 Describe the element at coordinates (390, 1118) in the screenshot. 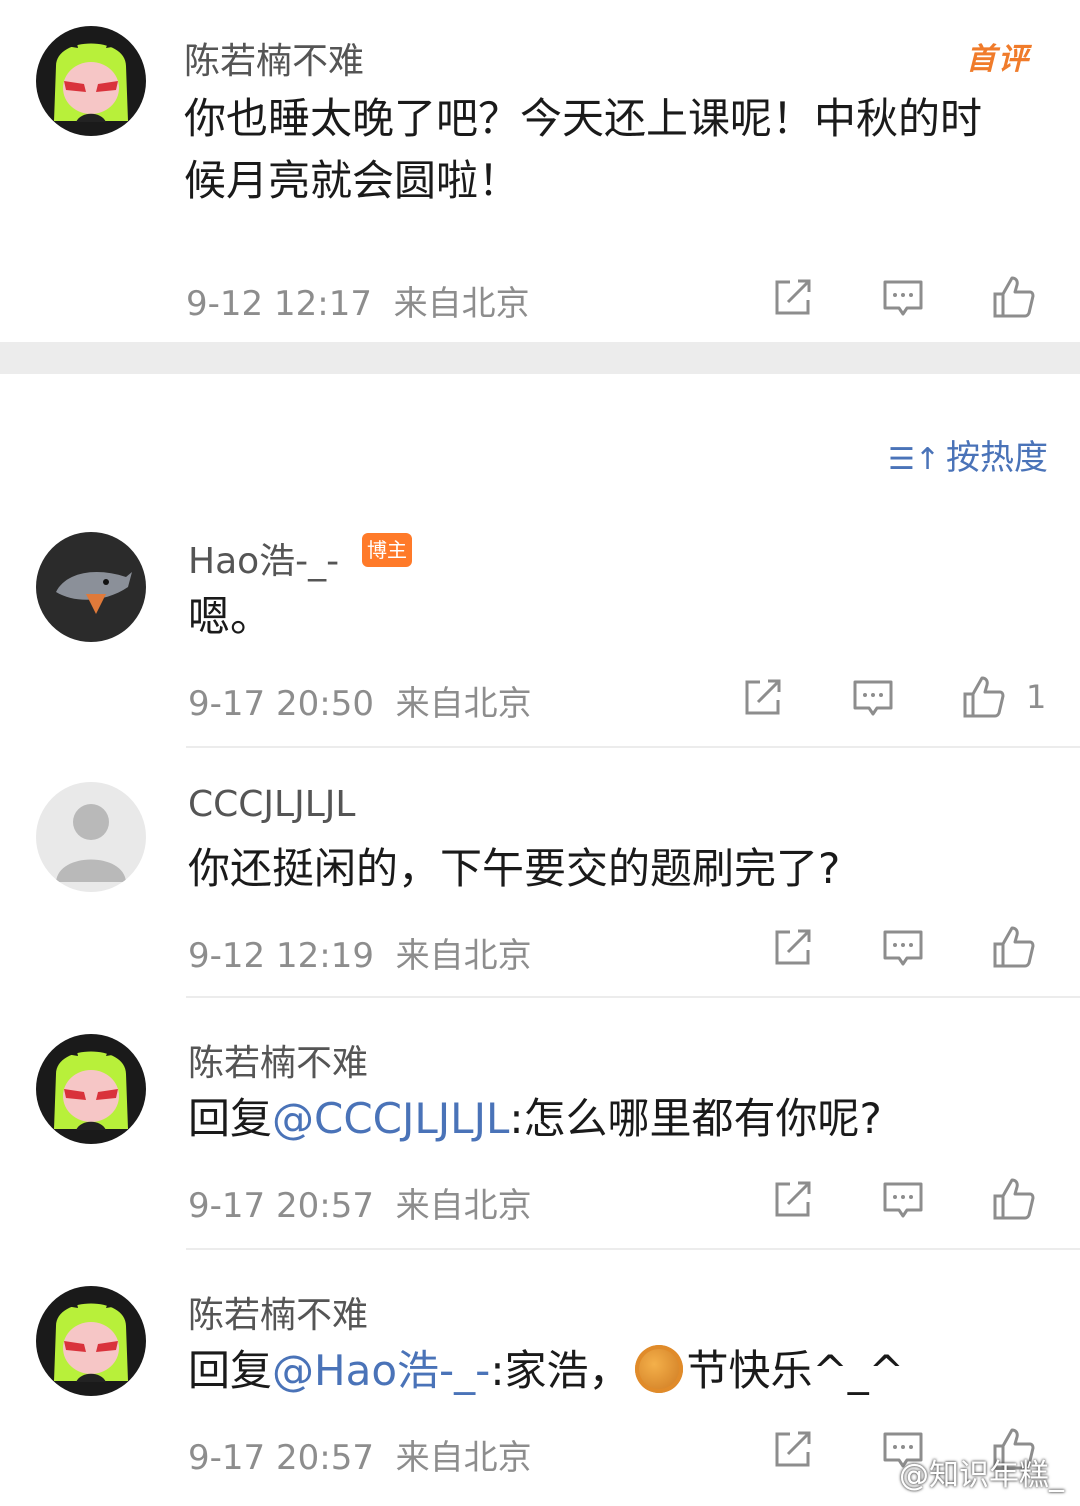

I see `mention-link: @CCCJLJLJL` at that location.